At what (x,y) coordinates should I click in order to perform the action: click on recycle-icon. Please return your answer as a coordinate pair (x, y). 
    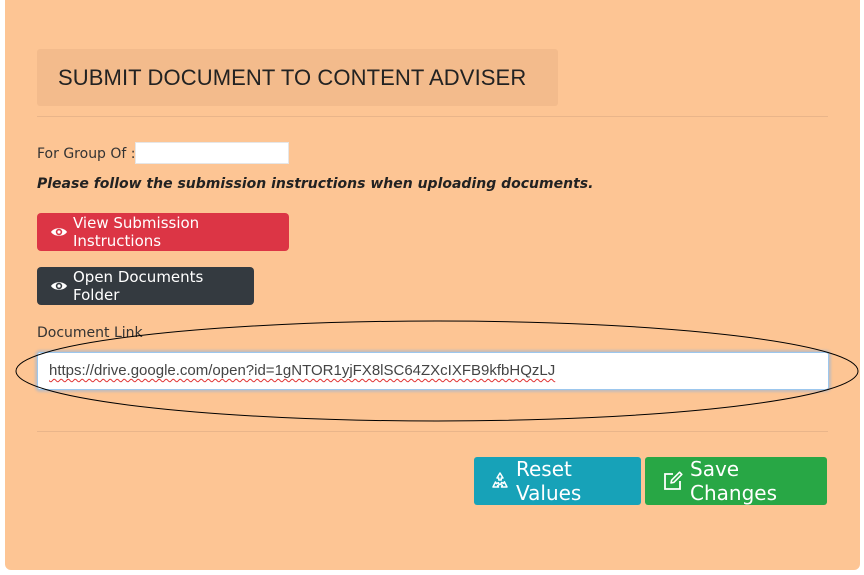
    Looking at the image, I should click on (500, 481).